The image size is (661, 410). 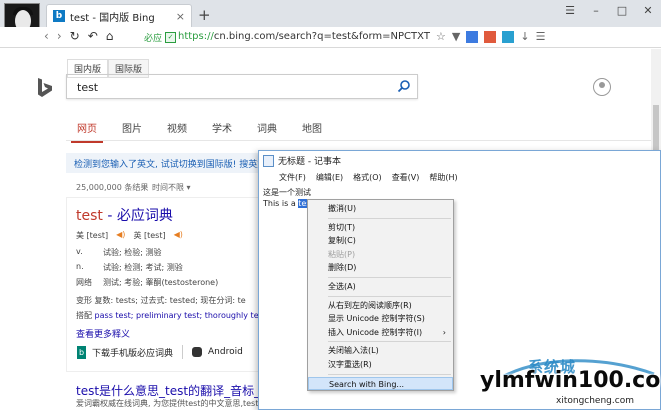 What do you see at coordinates (132, 127) in the screenshot?
I see `scope-images: 图片` at bounding box center [132, 127].